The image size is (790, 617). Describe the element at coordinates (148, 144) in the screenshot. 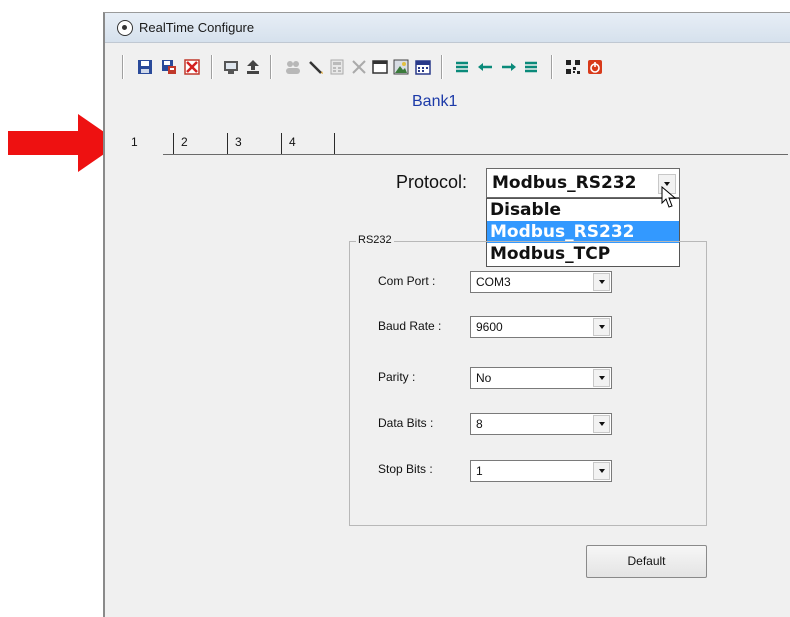

I see `tab-1: 1` at that location.